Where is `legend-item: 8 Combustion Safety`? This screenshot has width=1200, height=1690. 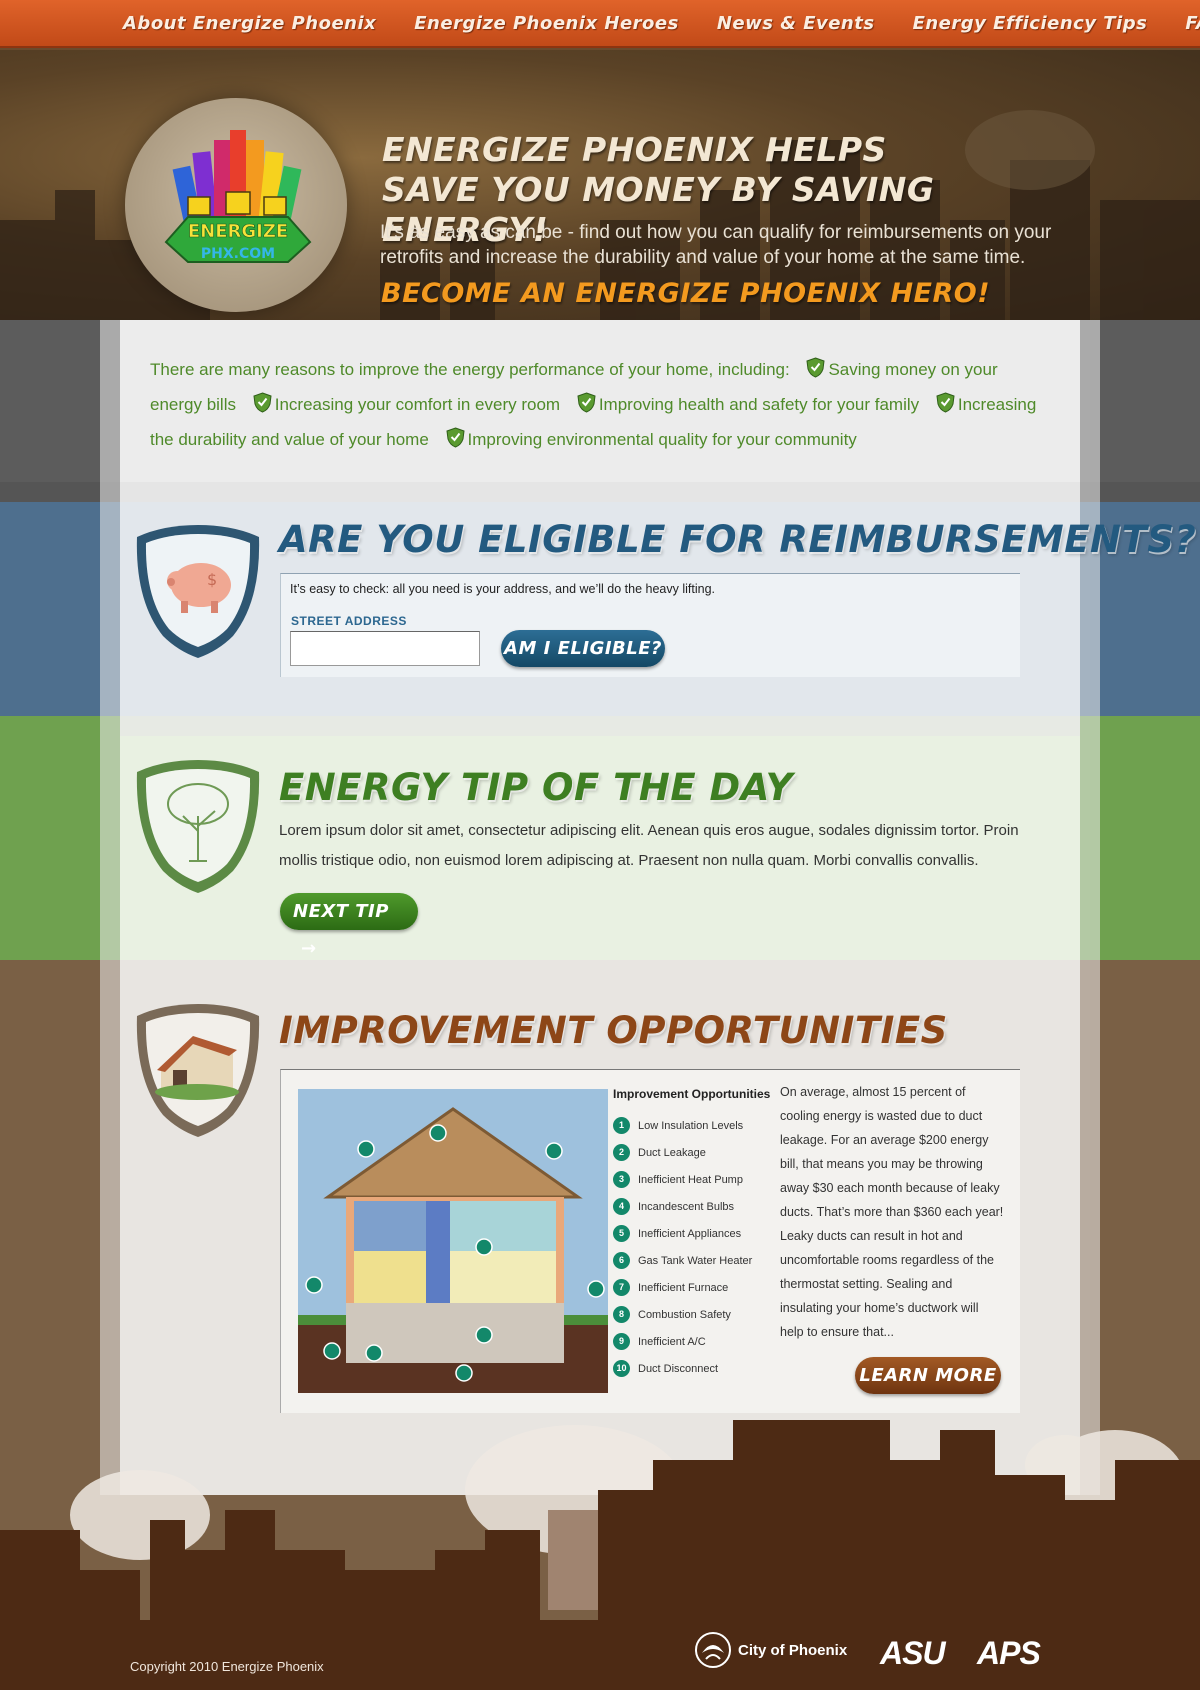 legend-item: 8 Combustion Safety is located at coordinates (682, 1314).